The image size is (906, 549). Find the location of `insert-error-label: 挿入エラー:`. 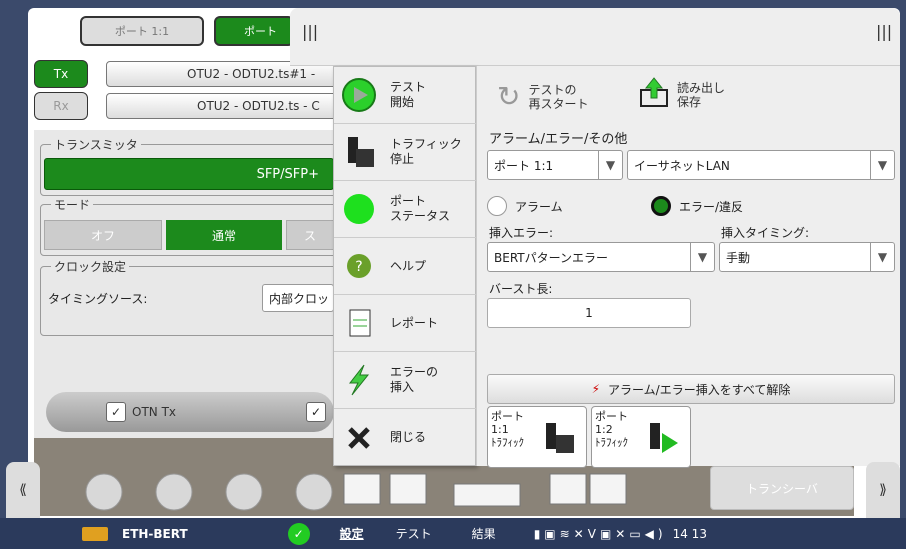

insert-error-label: 挿入エラー: is located at coordinates (521, 233).